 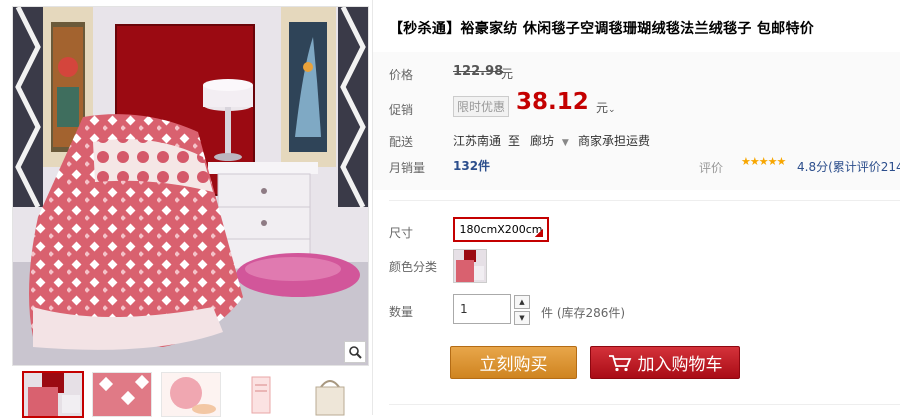 I want to click on original-price: 122.98, so click(x=478, y=71).